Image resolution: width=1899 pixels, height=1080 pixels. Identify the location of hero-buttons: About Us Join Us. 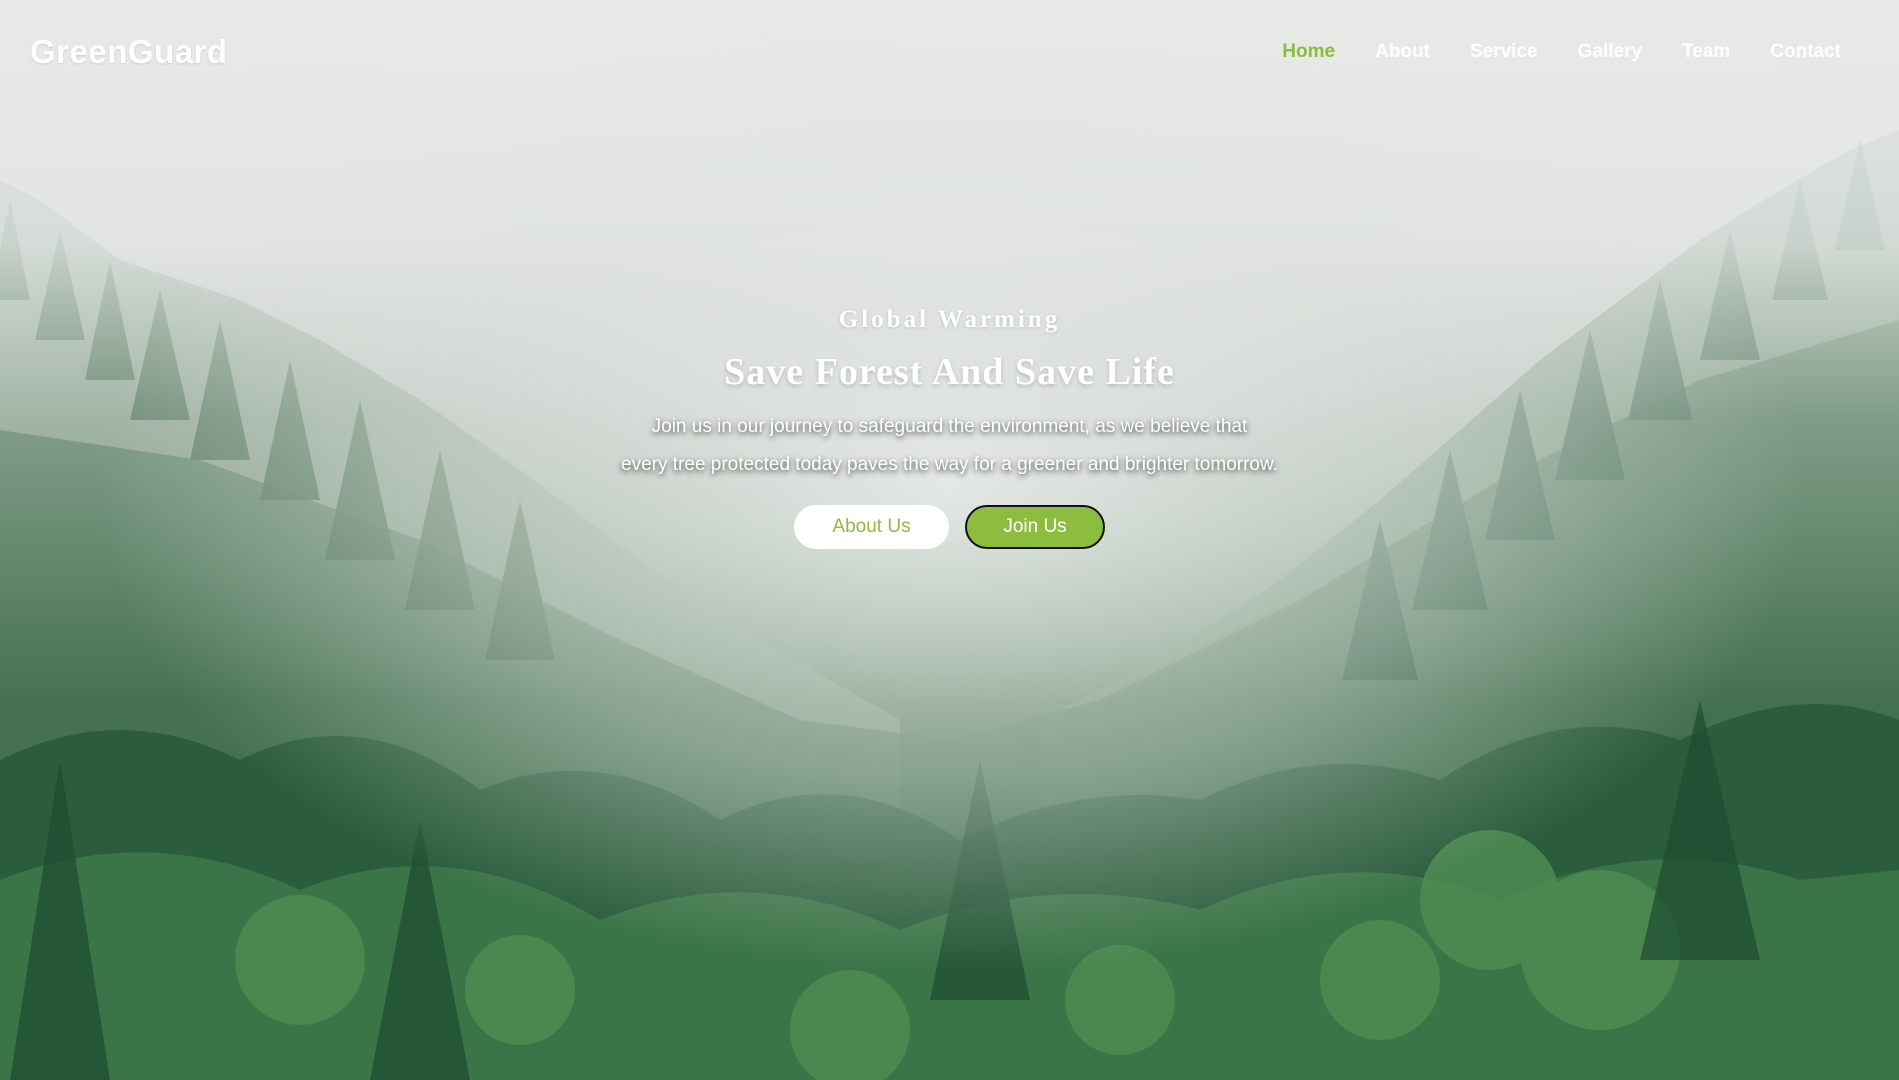
(949, 527).